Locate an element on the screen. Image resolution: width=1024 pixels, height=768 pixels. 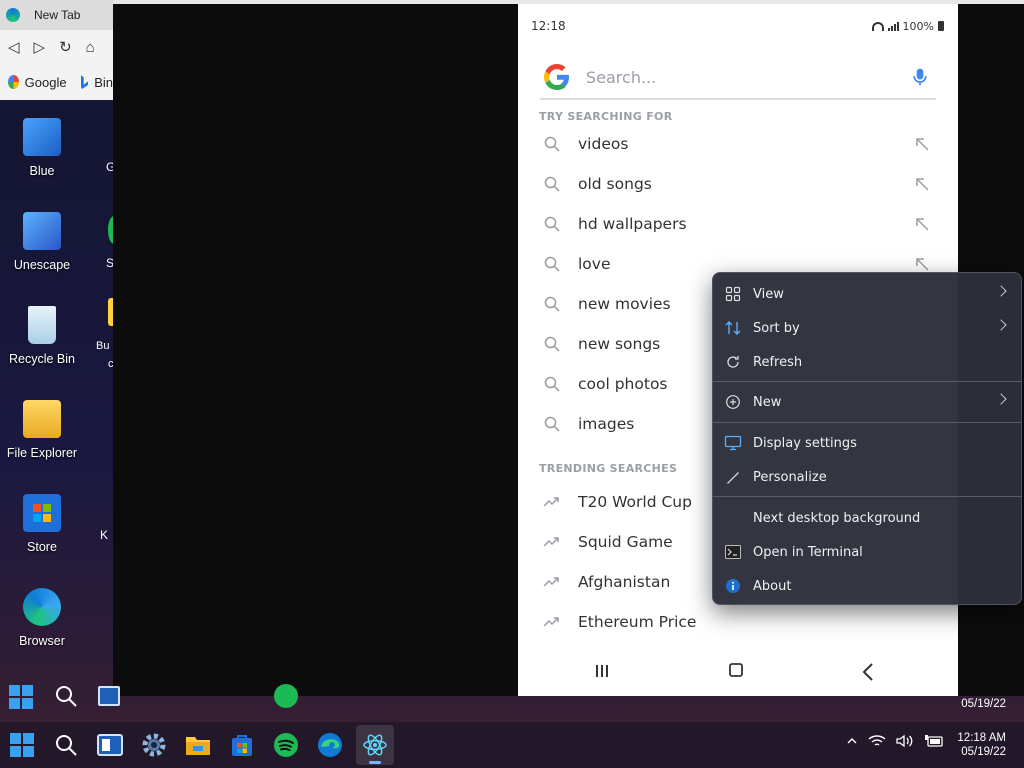
desktop-icon-label: Recycle Bin is located at coordinates (42, 359).